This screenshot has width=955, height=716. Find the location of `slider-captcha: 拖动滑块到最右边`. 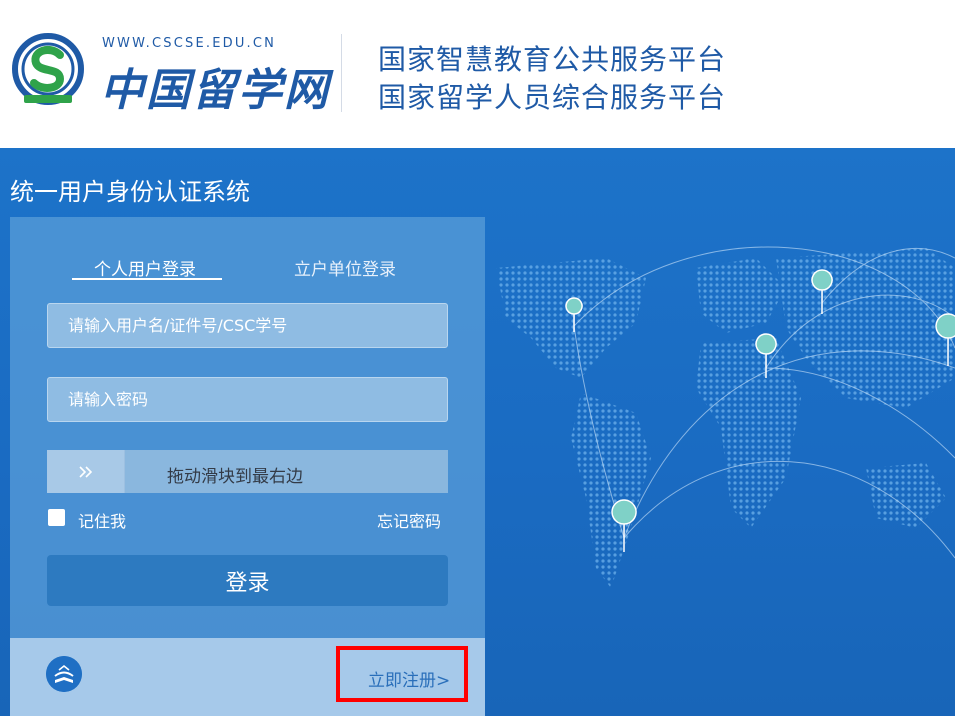

slider-captcha: 拖动滑块到最右边 is located at coordinates (247, 471).